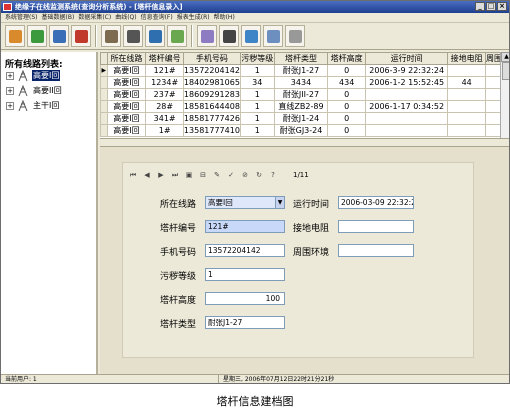  I want to click on column-header: 所在线路, so click(126, 58).